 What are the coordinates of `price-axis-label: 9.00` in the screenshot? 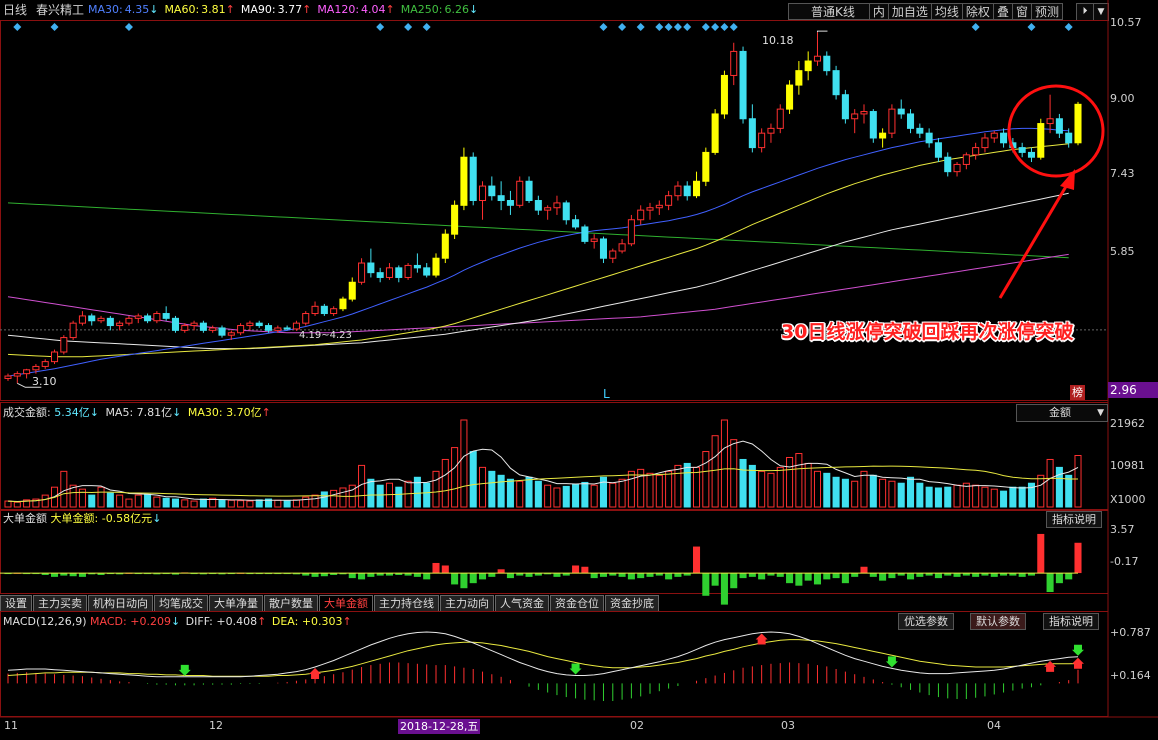 It's located at (1122, 98).